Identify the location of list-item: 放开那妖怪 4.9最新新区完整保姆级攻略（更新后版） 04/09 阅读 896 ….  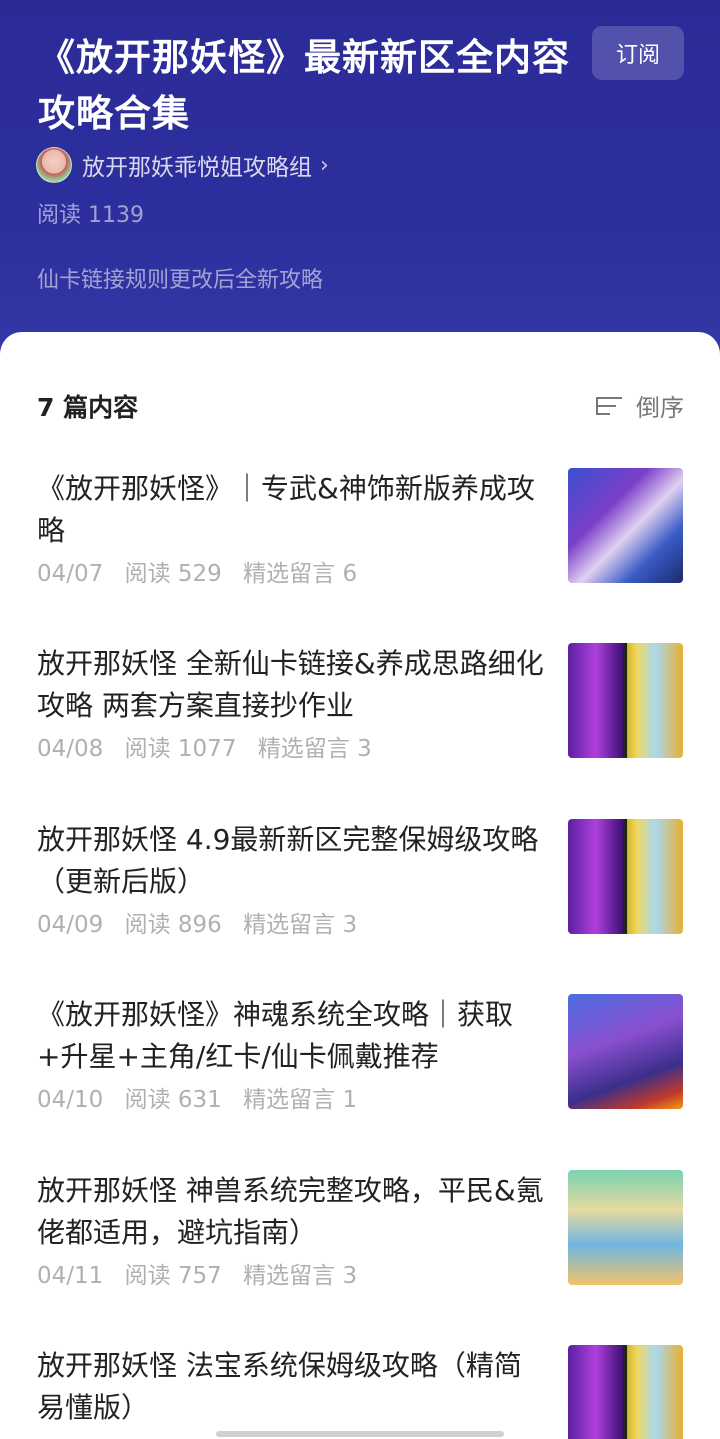
(360, 879).